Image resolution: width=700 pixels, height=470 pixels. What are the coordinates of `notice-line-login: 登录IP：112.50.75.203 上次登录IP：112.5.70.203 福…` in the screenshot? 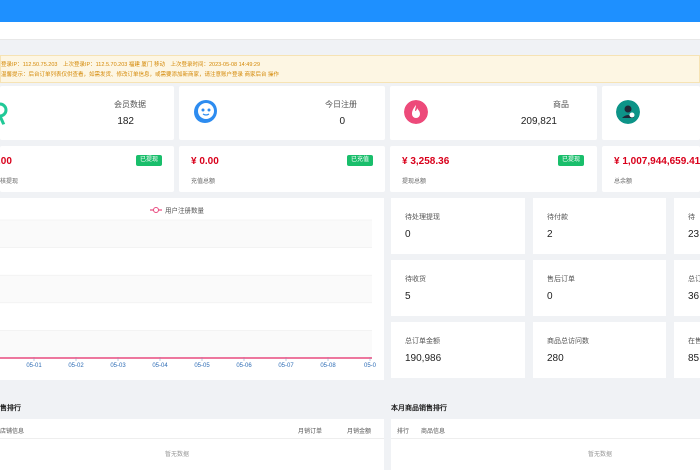 It's located at (131, 65).